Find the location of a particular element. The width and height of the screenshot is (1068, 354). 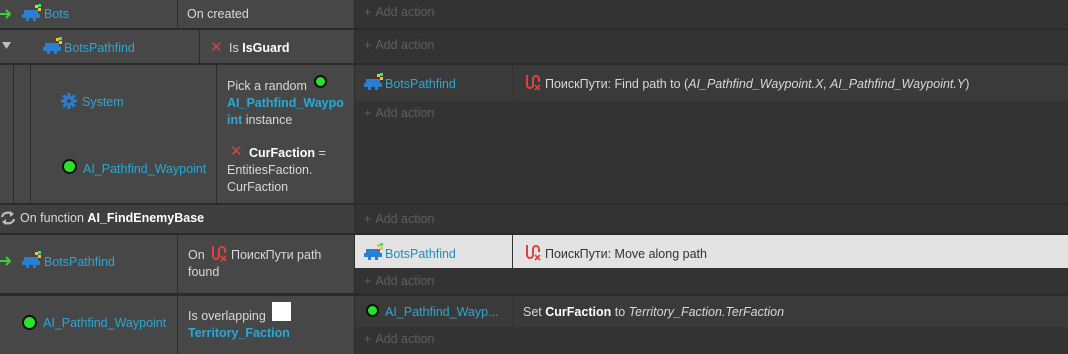

nested-event-object-cell is located at coordinates (123, 134).